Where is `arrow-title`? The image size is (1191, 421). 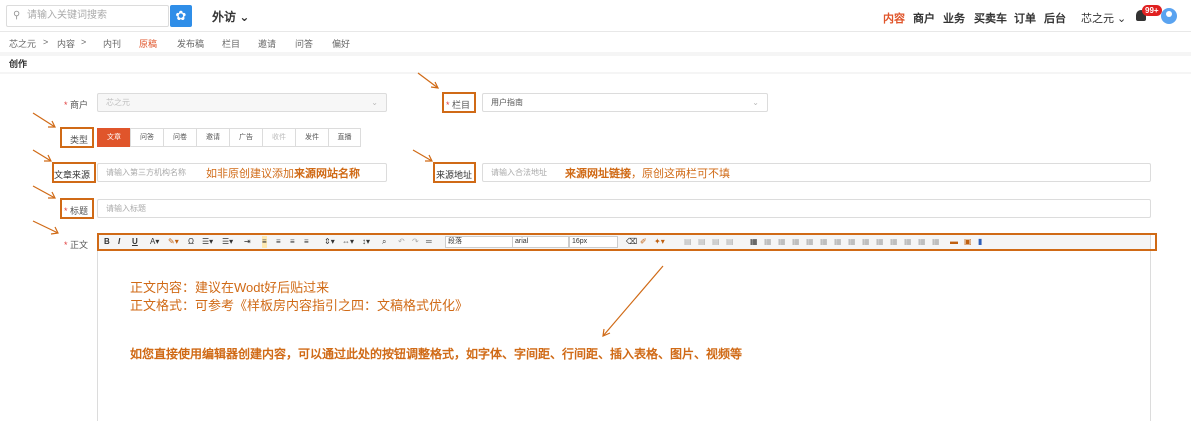
arrow-title is located at coordinates (44, 192).